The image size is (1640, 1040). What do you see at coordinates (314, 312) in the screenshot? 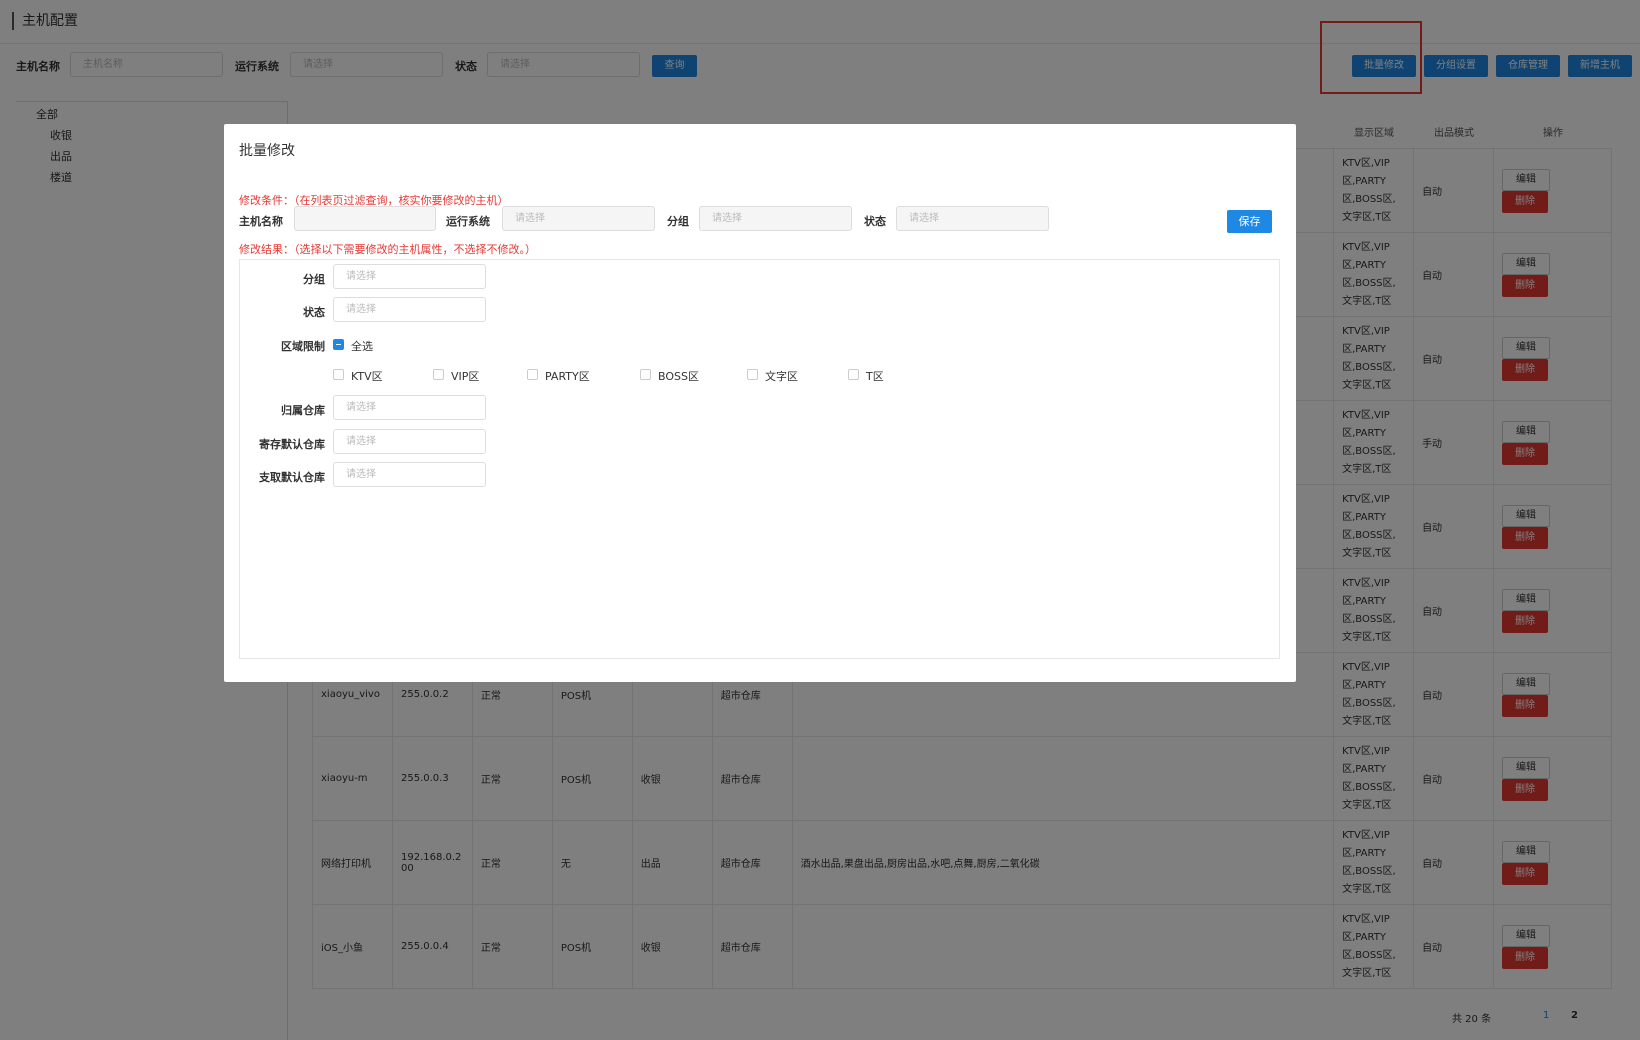
I see `form-status-label: 状态` at bounding box center [314, 312].